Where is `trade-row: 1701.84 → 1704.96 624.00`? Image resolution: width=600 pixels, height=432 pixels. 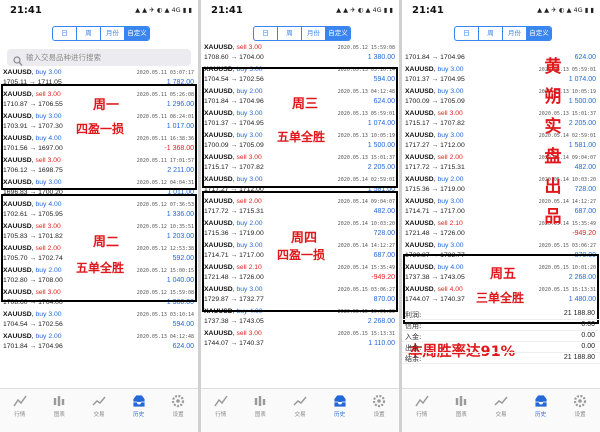
trade-row: 1701.84 → 1704.96 624.00 is located at coordinates (501, 54).